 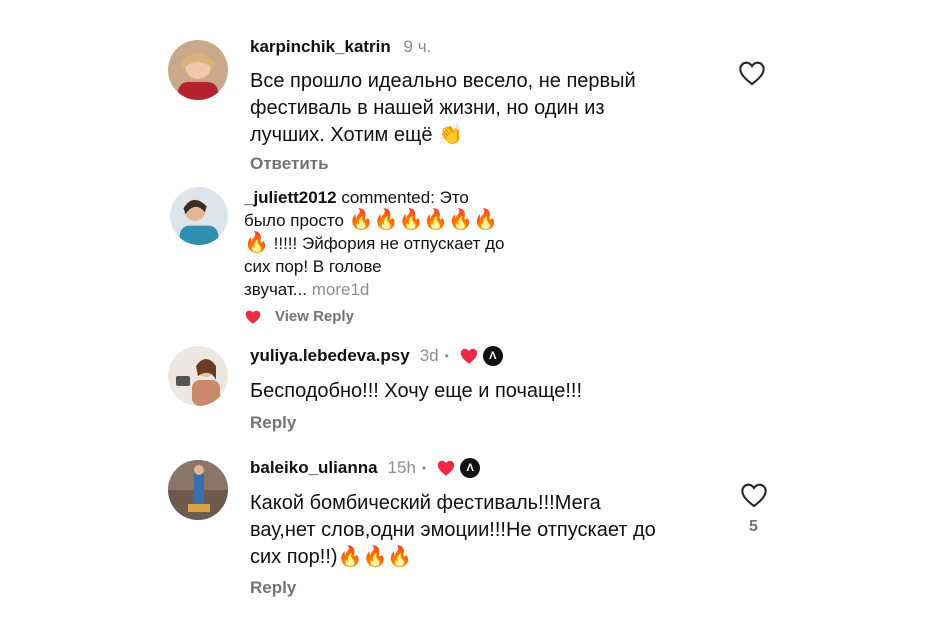 I want to click on timestamp: 3d, so click(x=429, y=355).